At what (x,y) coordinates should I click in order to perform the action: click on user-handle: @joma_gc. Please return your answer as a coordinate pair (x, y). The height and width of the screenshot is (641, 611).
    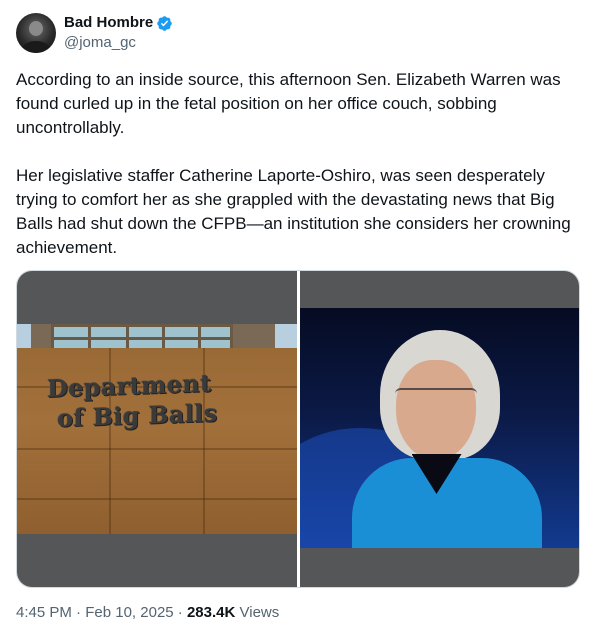
    Looking at the image, I should click on (118, 43).